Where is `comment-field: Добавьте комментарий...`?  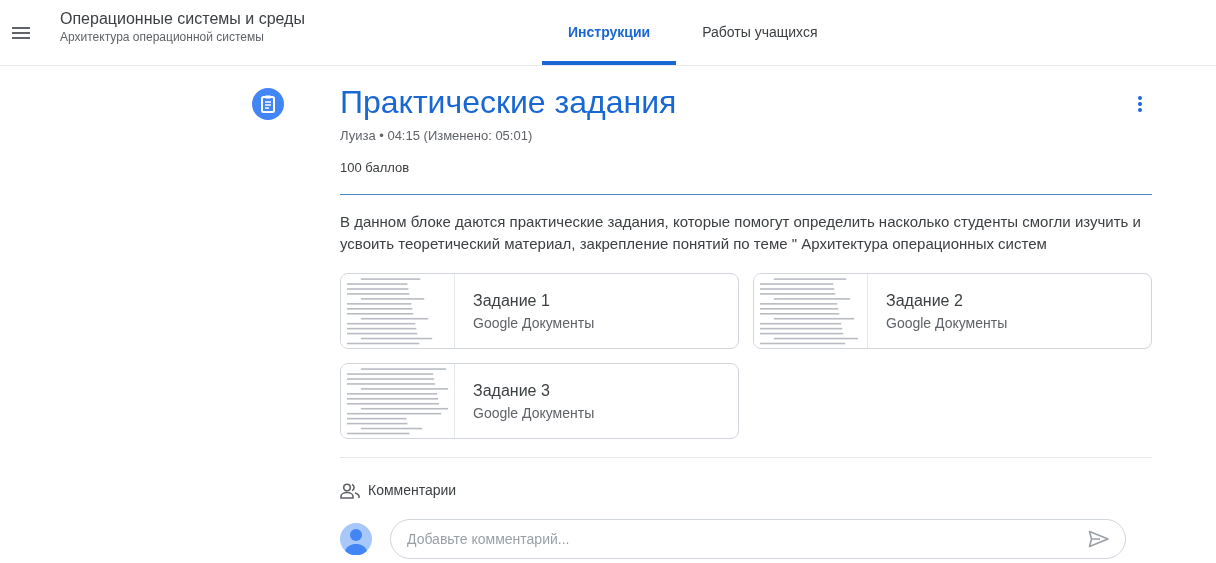 comment-field: Добавьте комментарий... is located at coordinates (758, 539).